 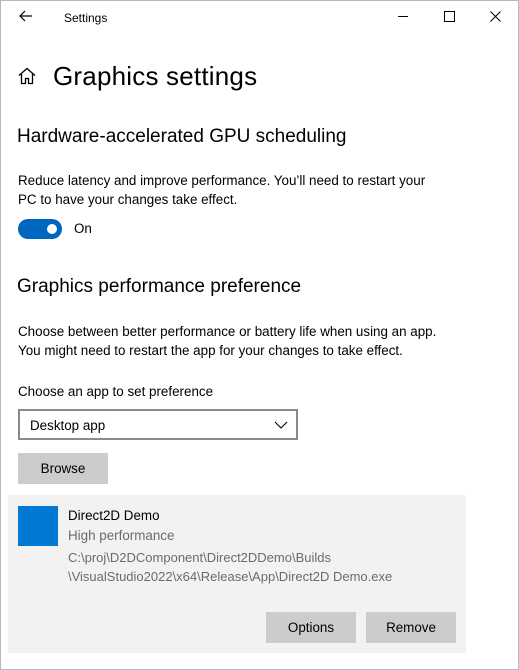 What do you see at coordinates (116, 391) in the screenshot?
I see `choose-app-label: Choose an app to set preference` at bounding box center [116, 391].